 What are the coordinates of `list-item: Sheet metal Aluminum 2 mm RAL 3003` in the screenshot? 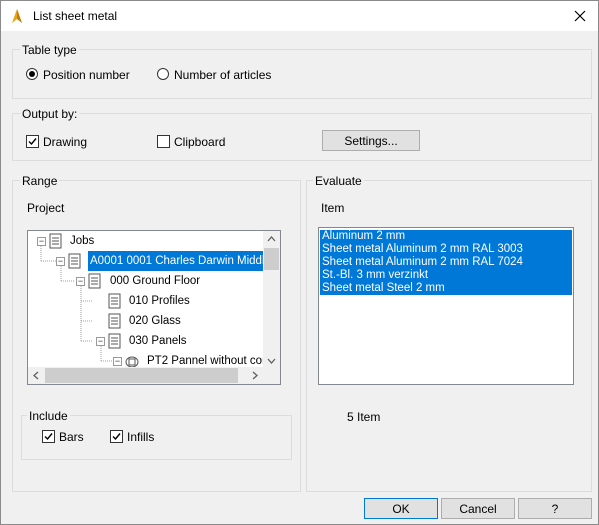 It's located at (446, 249).